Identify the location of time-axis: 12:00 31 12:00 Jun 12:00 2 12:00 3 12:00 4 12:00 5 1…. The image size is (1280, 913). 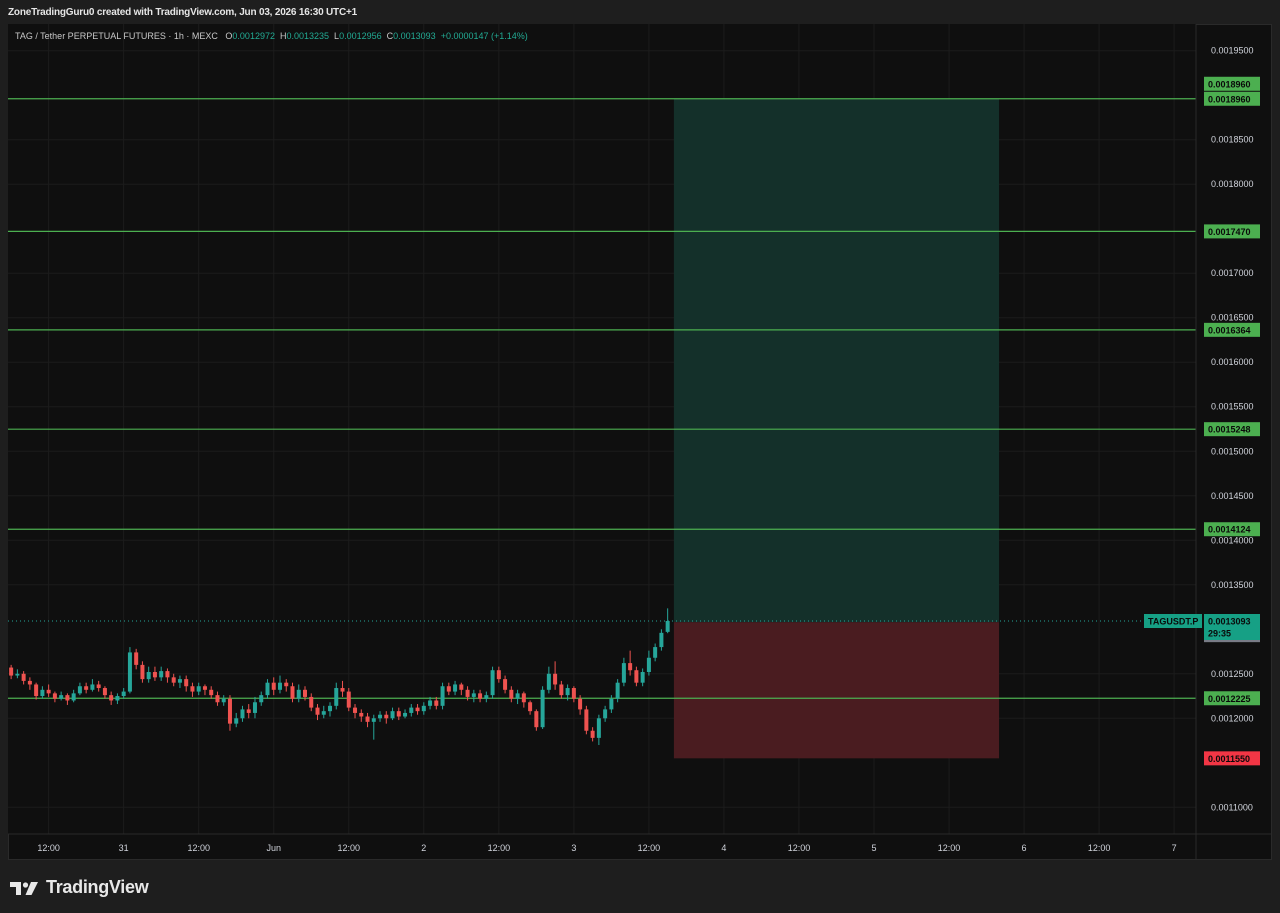
(640, 843).